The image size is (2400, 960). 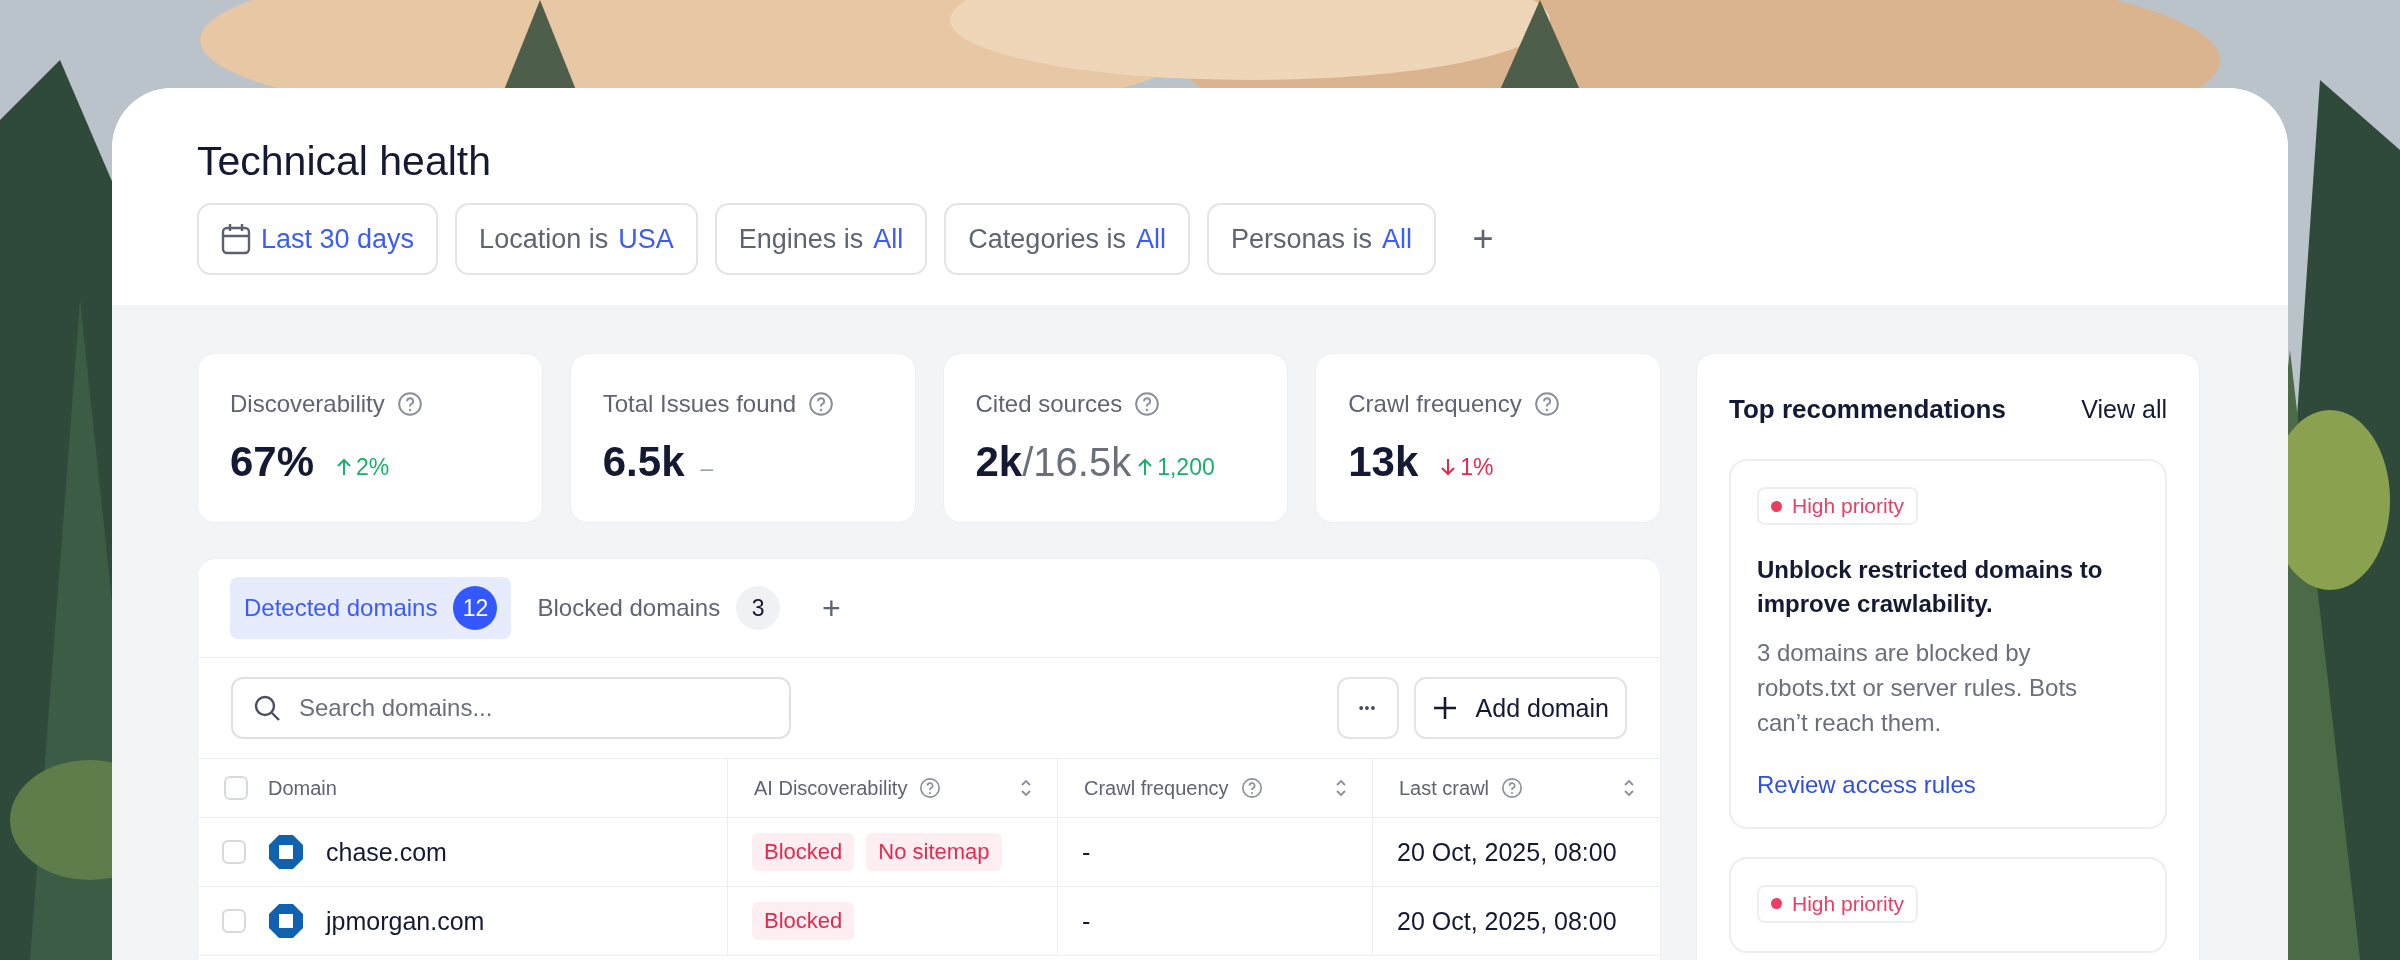 What do you see at coordinates (1186, 467) in the screenshot?
I see `stat-delta: 1,200` at bounding box center [1186, 467].